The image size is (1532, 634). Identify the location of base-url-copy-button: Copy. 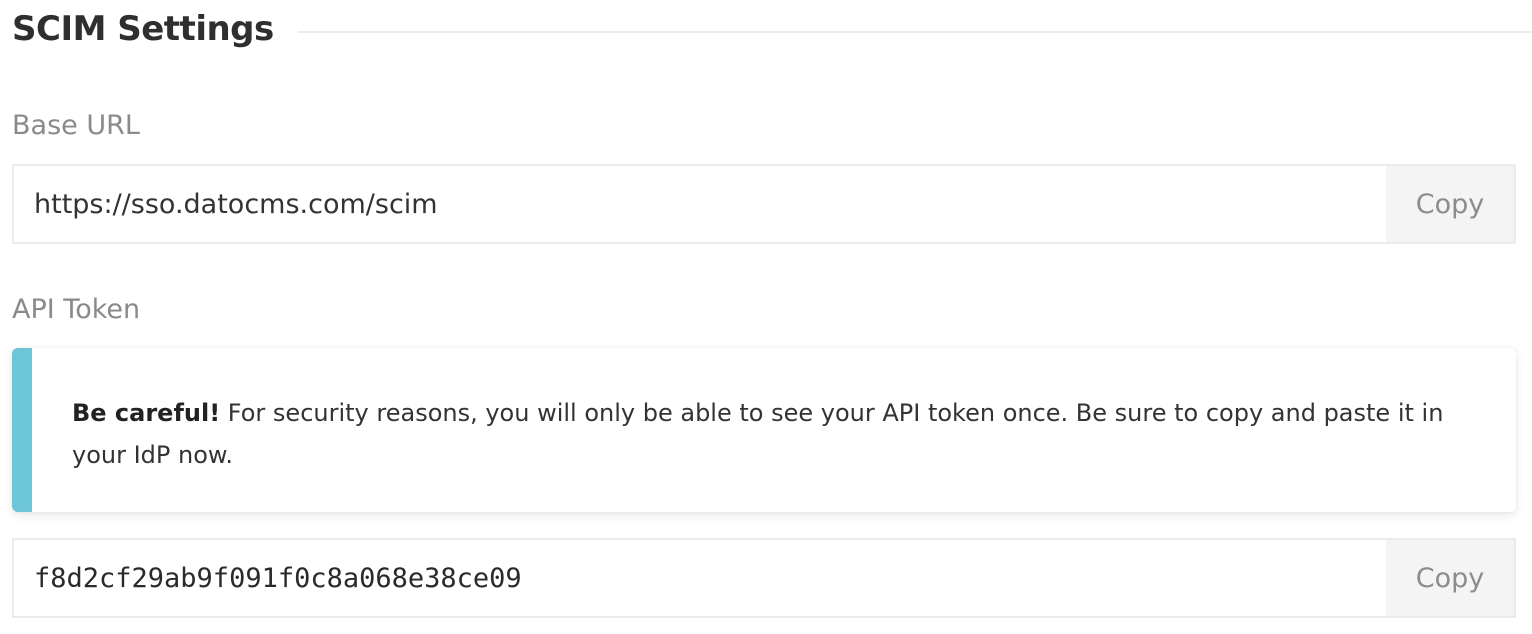
(1450, 204).